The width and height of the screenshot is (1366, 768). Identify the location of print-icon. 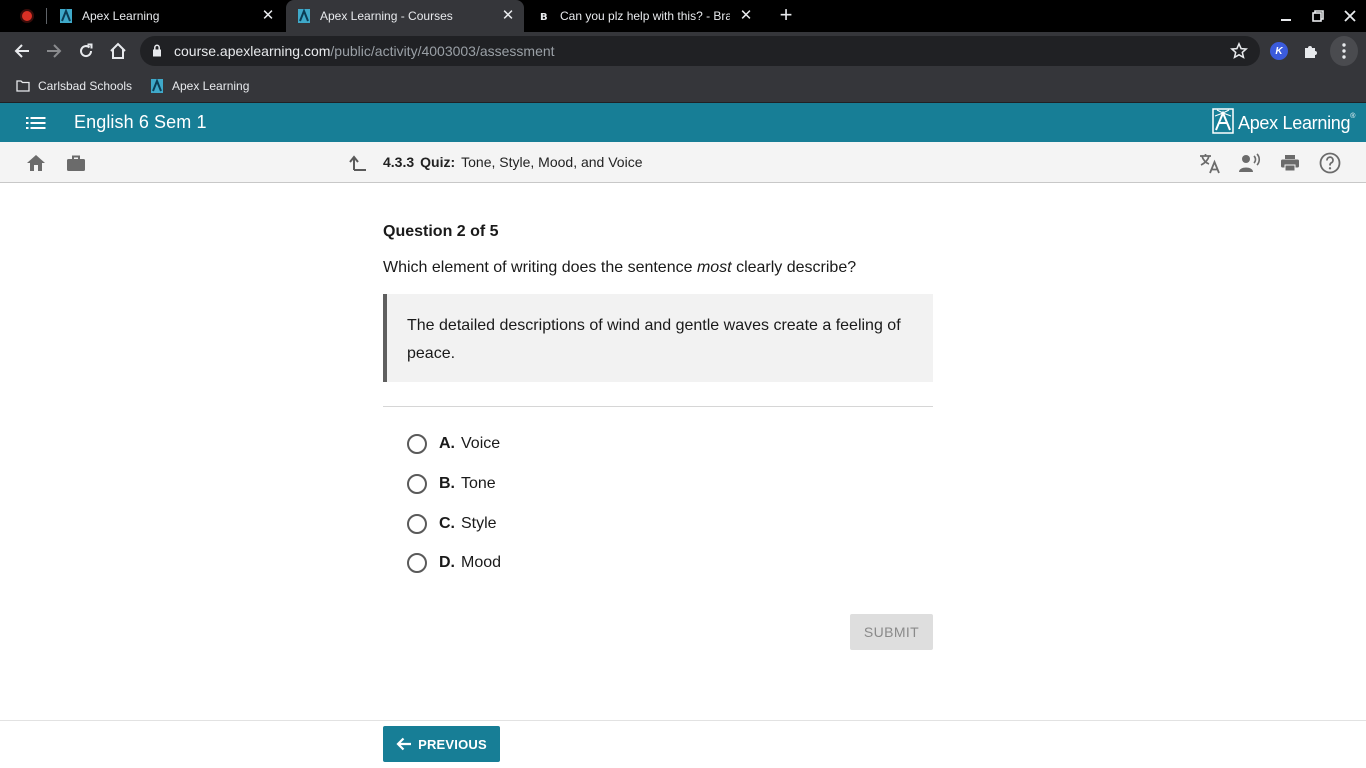
(1290, 163).